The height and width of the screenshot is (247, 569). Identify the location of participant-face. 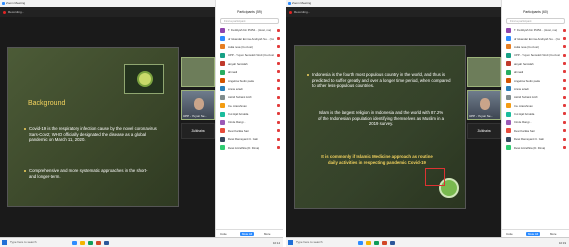
(485, 104).